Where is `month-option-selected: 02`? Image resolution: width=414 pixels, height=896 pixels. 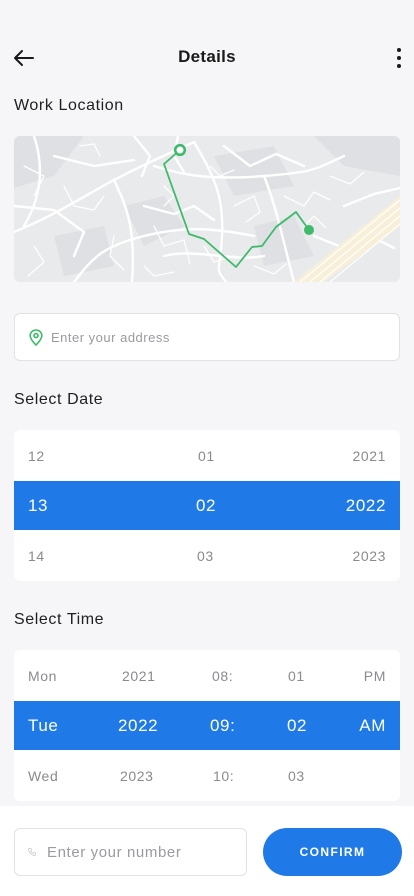 month-option-selected: 02 is located at coordinates (206, 505).